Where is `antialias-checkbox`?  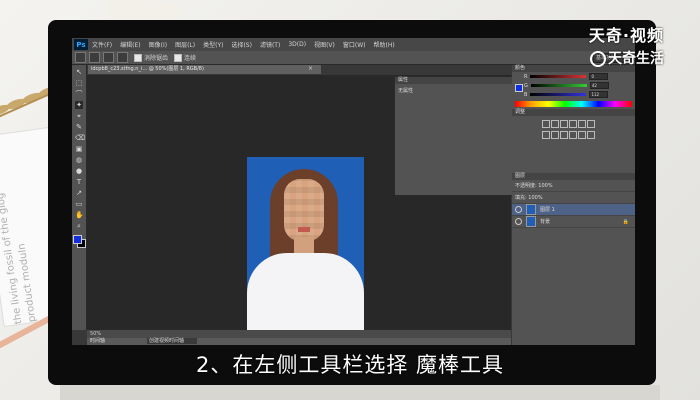 antialias-checkbox is located at coordinates (138, 57).